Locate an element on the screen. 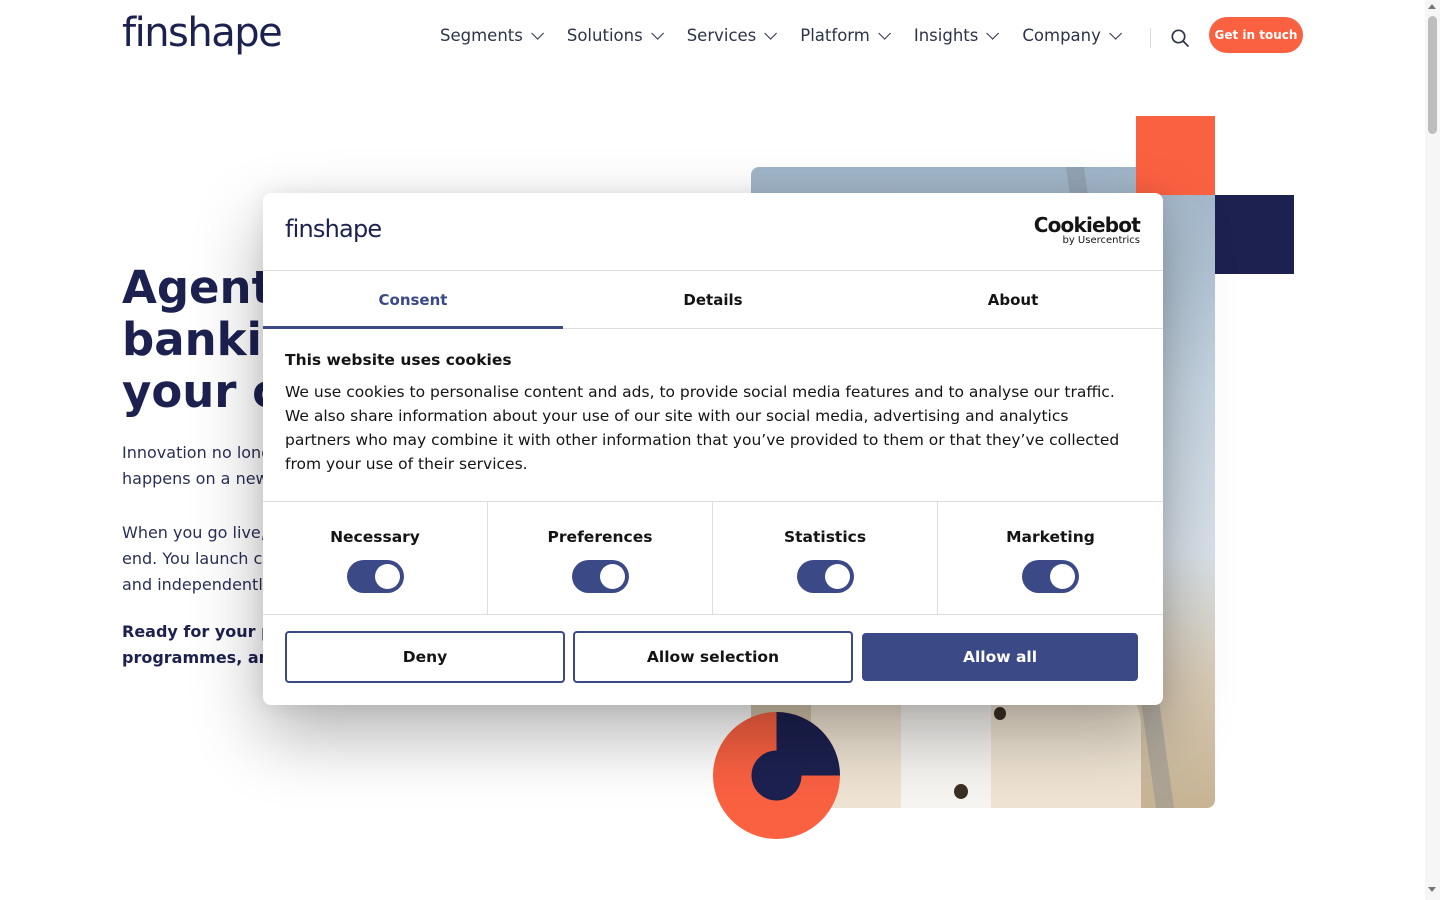 The width and height of the screenshot is (1440, 900). category-preferences: Preferences is located at coordinates (600, 558).